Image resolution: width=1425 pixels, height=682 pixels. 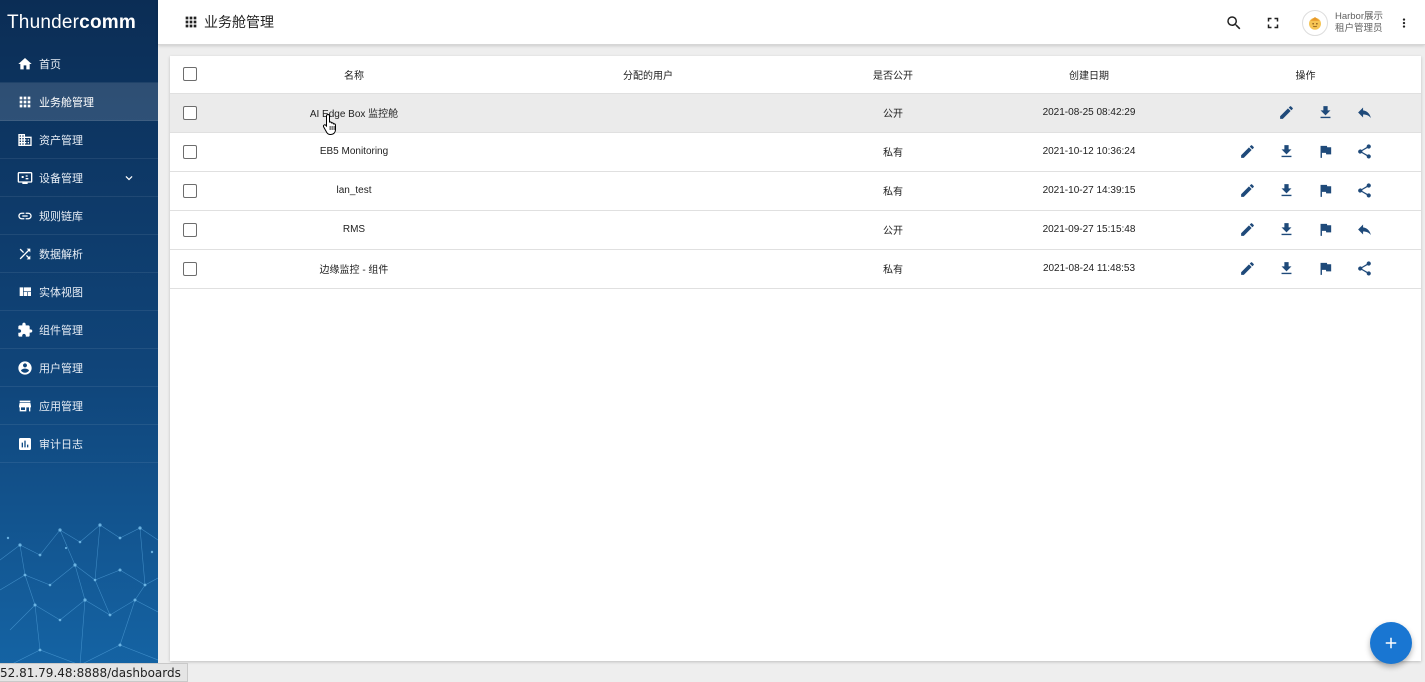 I want to click on sidebar-item-assets: 资产管理, so click(x=79, y=140).